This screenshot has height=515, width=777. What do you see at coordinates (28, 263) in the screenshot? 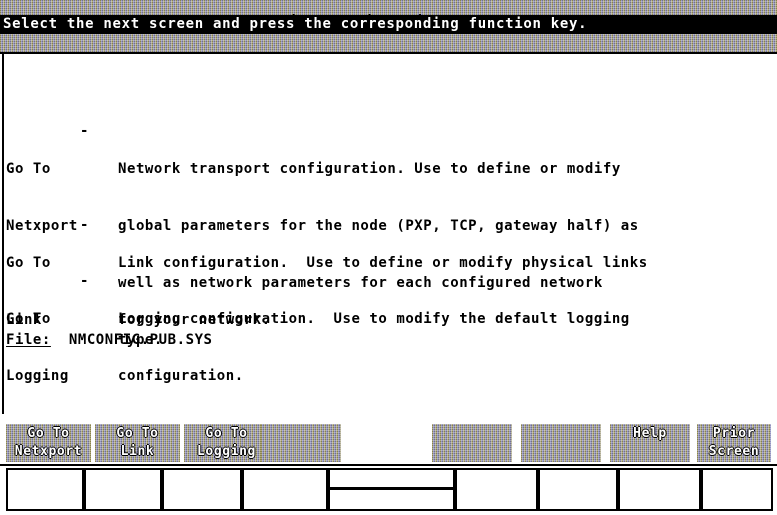
I see `menu-entry-link-key-line1: Go To` at bounding box center [28, 263].